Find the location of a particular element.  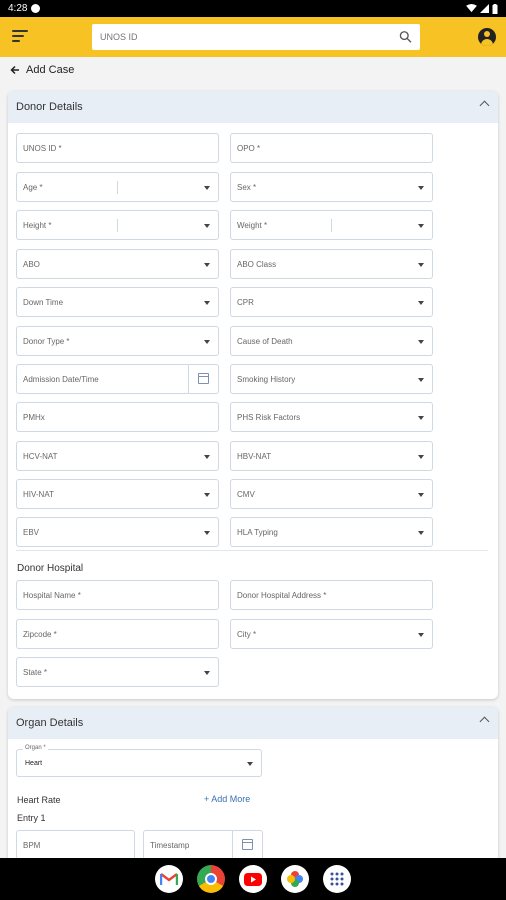

chrome-icon is located at coordinates (211, 879).